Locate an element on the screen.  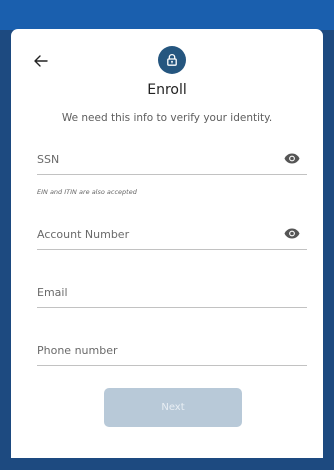
lock-badge is located at coordinates (172, 60).